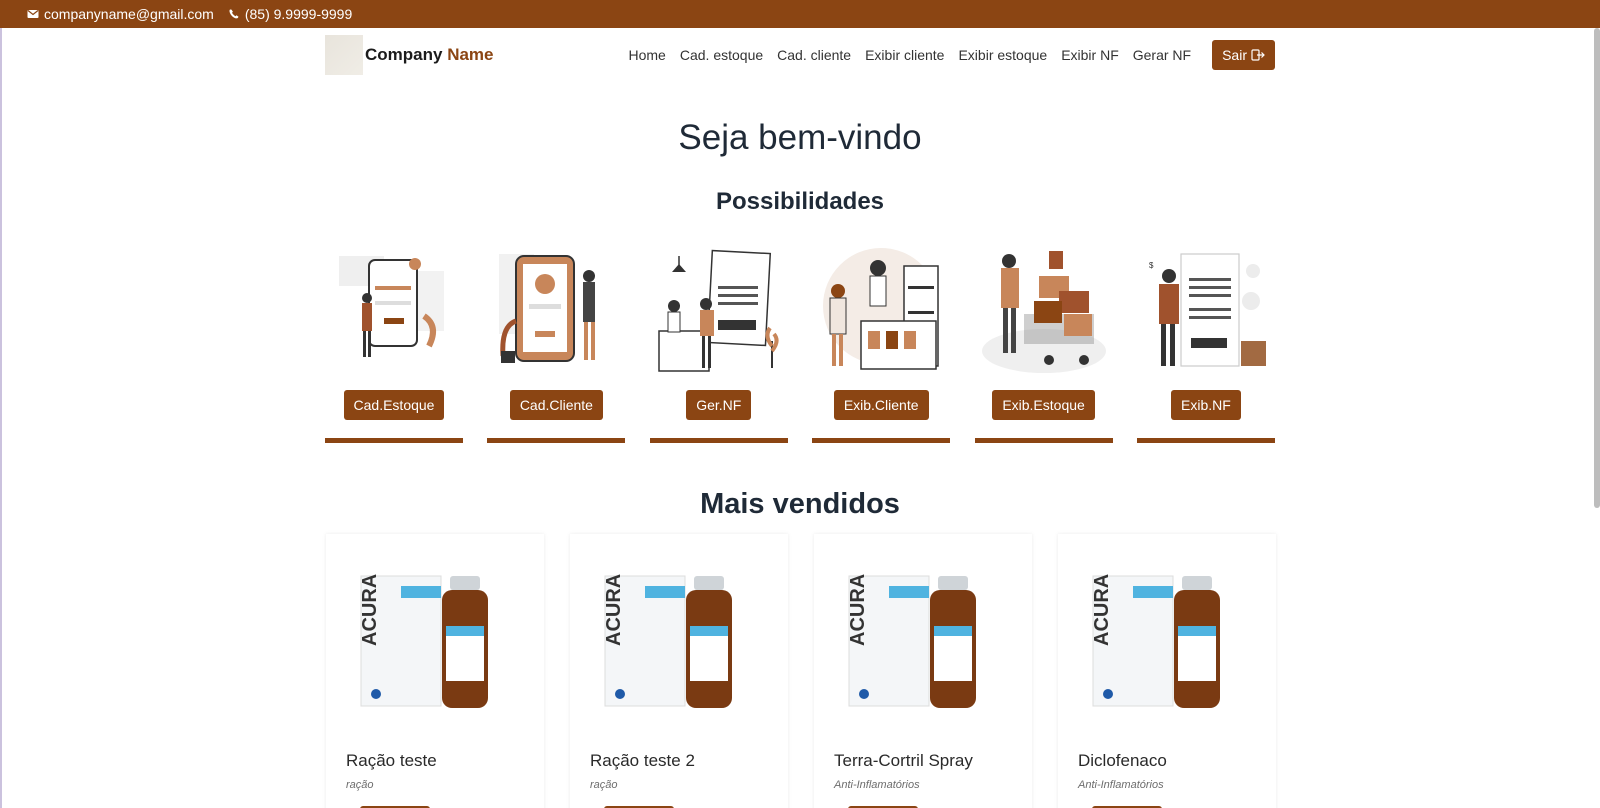 Image resolution: width=1600 pixels, height=808 pixels. Describe the element at coordinates (1090, 55) in the screenshot. I see `nav-exibir-nf: Exibir NF` at that location.